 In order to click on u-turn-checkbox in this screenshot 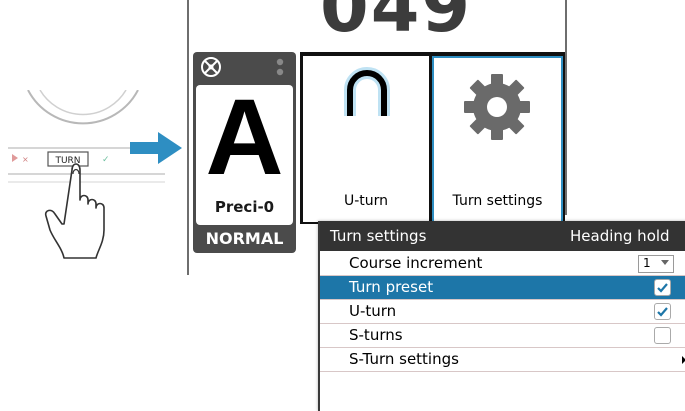, I will do `click(662, 311)`.